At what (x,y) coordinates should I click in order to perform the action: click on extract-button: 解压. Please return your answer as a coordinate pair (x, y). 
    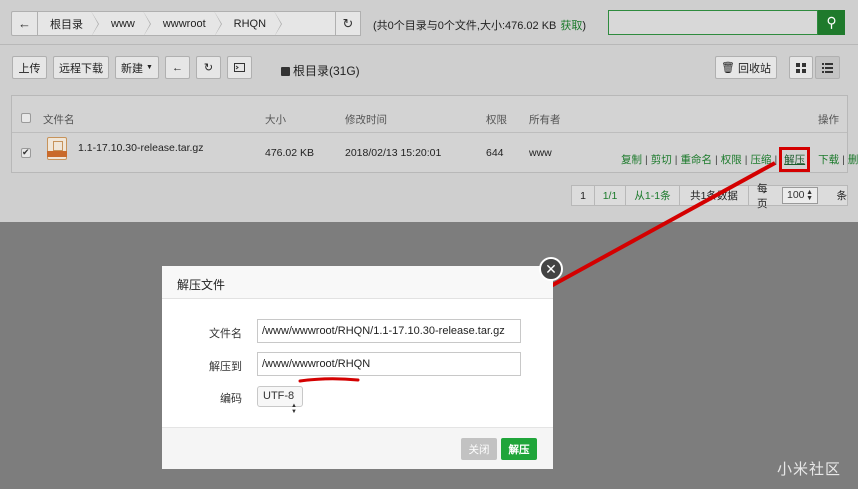
    Looking at the image, I should click on (519, 449).